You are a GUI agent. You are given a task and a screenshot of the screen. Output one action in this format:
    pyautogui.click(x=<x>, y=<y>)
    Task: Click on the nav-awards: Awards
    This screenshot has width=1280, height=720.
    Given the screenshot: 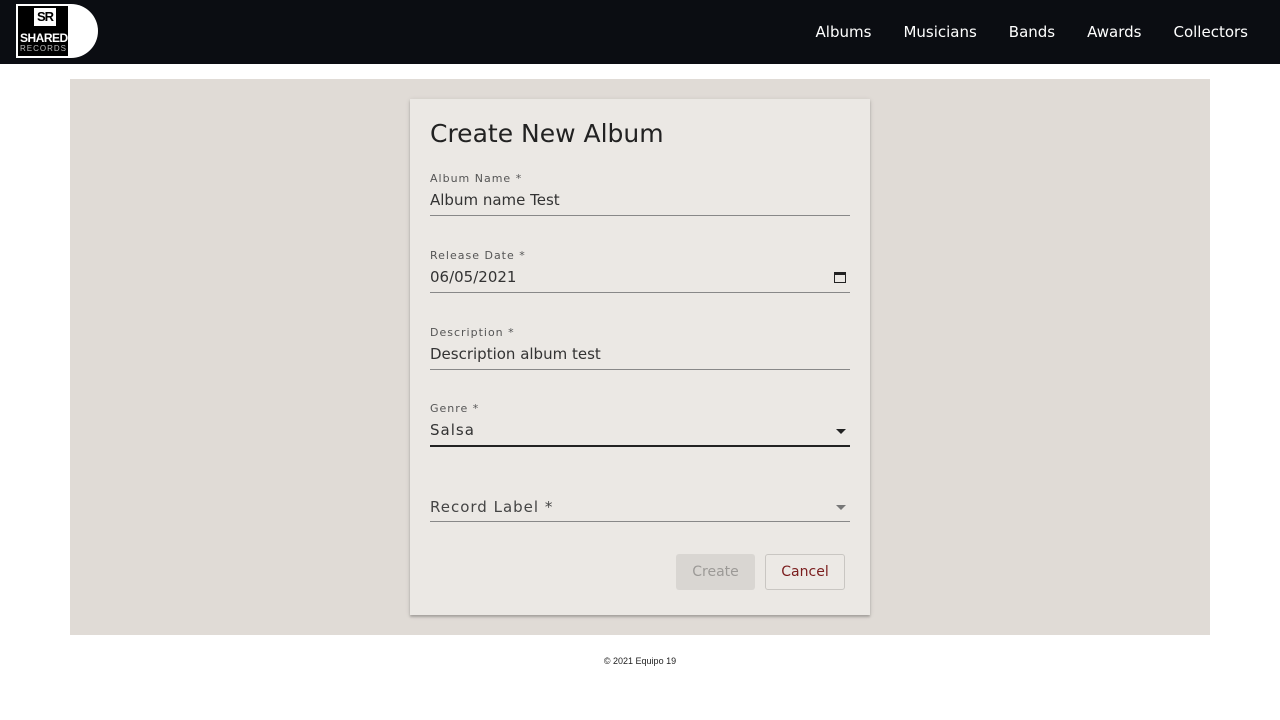 What is the action you would take?
    pyautogui.click(x=1114, y=32)
    